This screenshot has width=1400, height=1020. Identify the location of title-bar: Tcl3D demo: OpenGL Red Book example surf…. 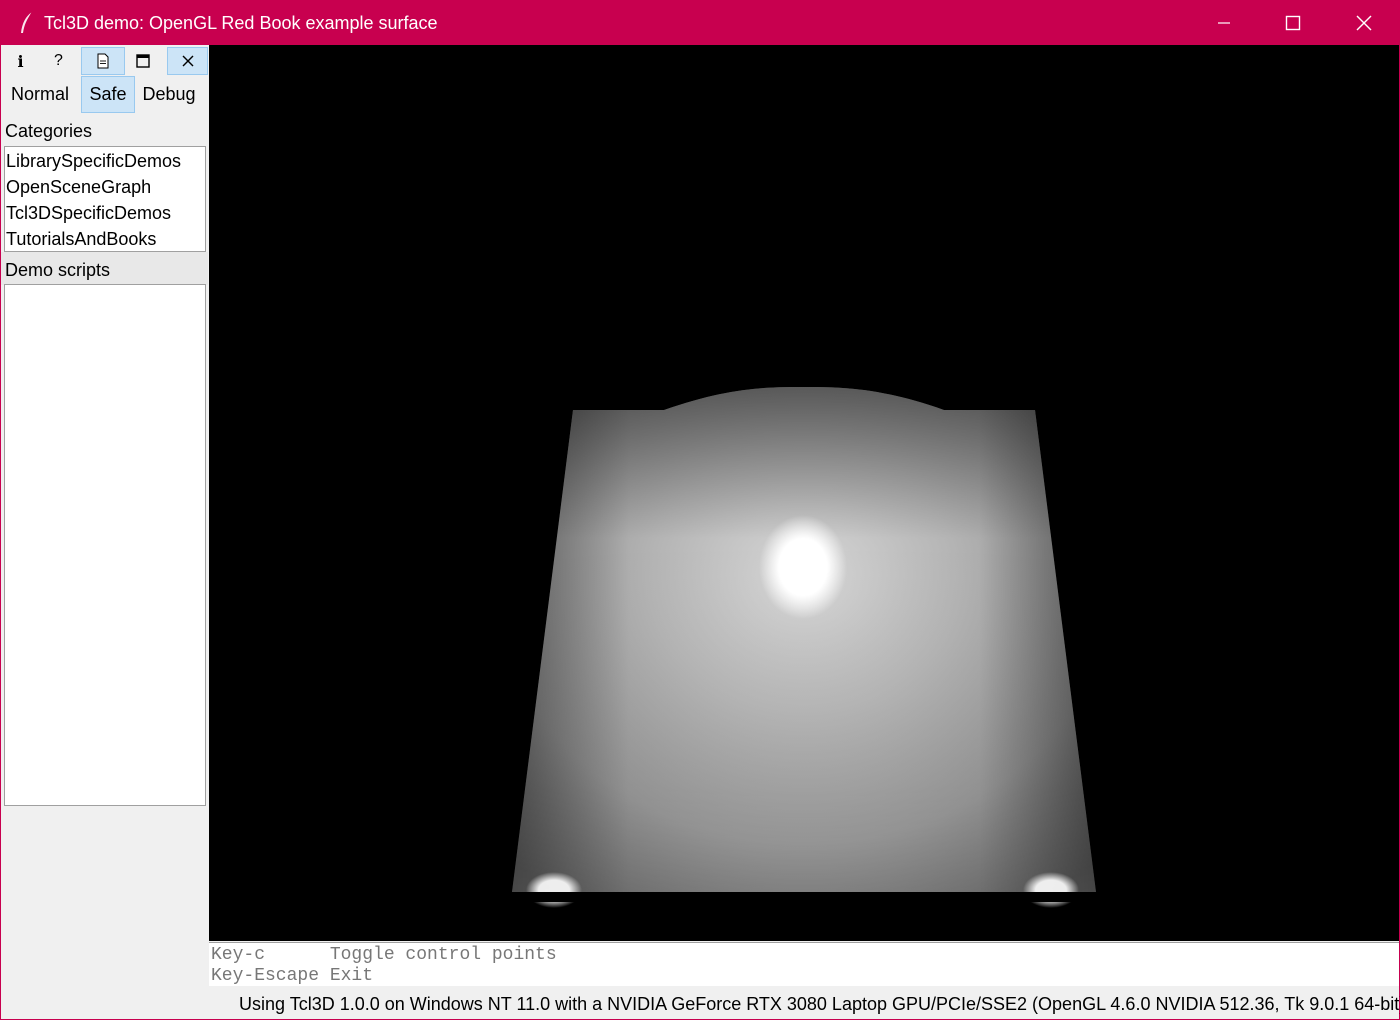
(700, 23).